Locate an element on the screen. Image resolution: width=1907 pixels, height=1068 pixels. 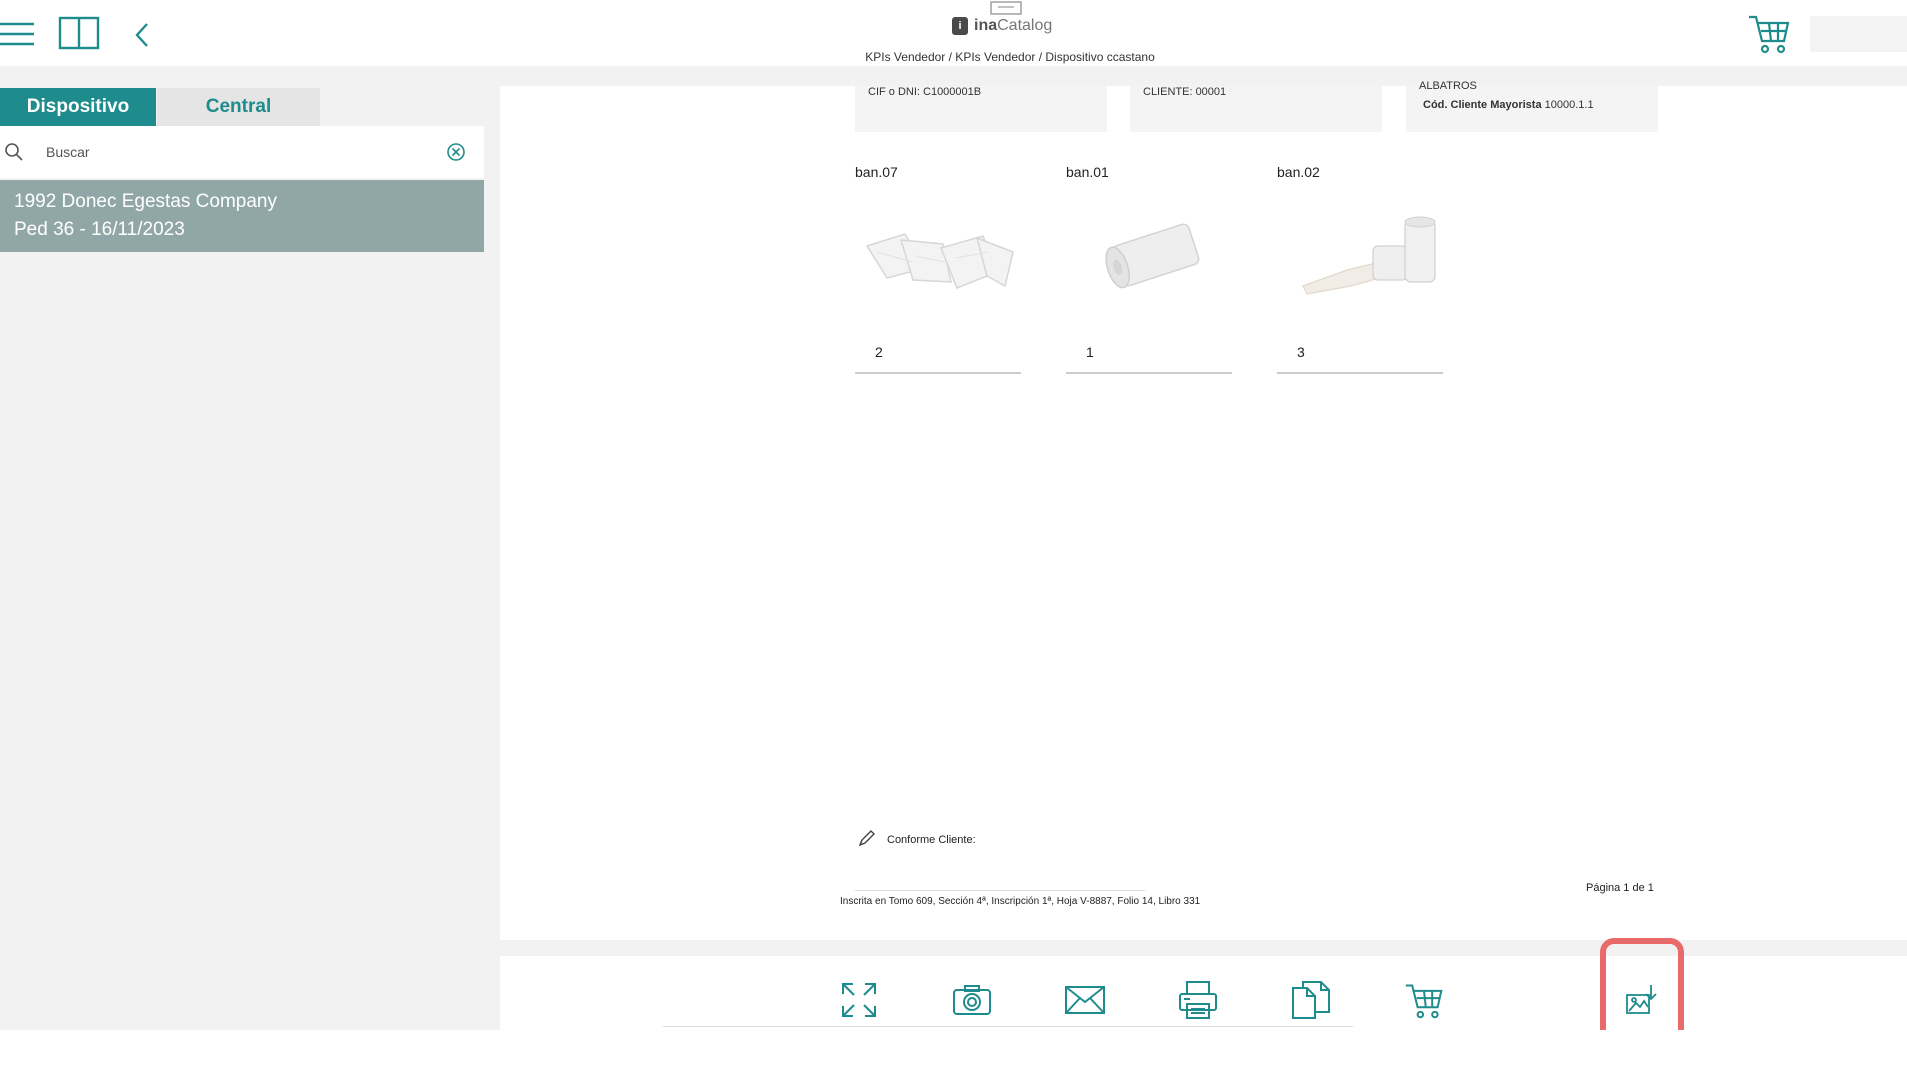
product-quantity: 3 is located at coordinates (1360, 359).